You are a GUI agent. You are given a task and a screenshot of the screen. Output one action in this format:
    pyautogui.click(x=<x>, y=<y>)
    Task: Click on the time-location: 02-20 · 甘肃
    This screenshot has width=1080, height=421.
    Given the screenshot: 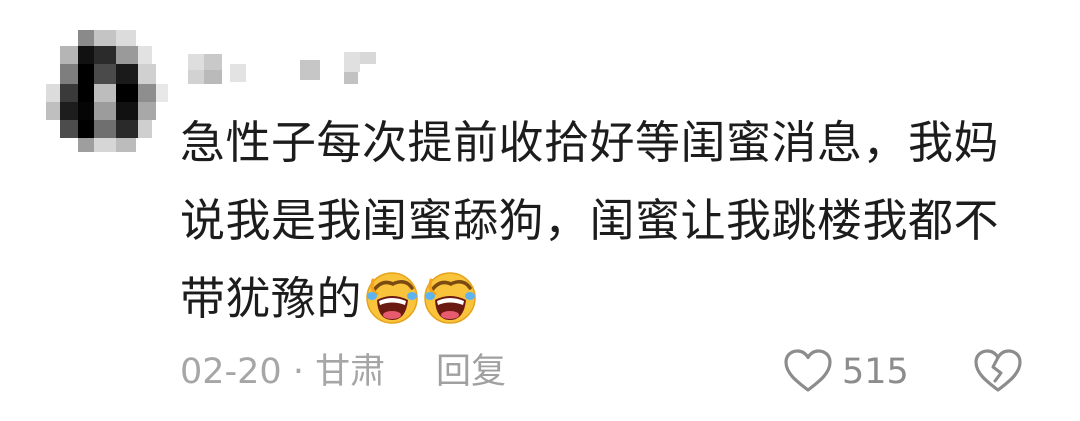 What is the action you would take?
    pyautogui.click(x=282, y=372)
    